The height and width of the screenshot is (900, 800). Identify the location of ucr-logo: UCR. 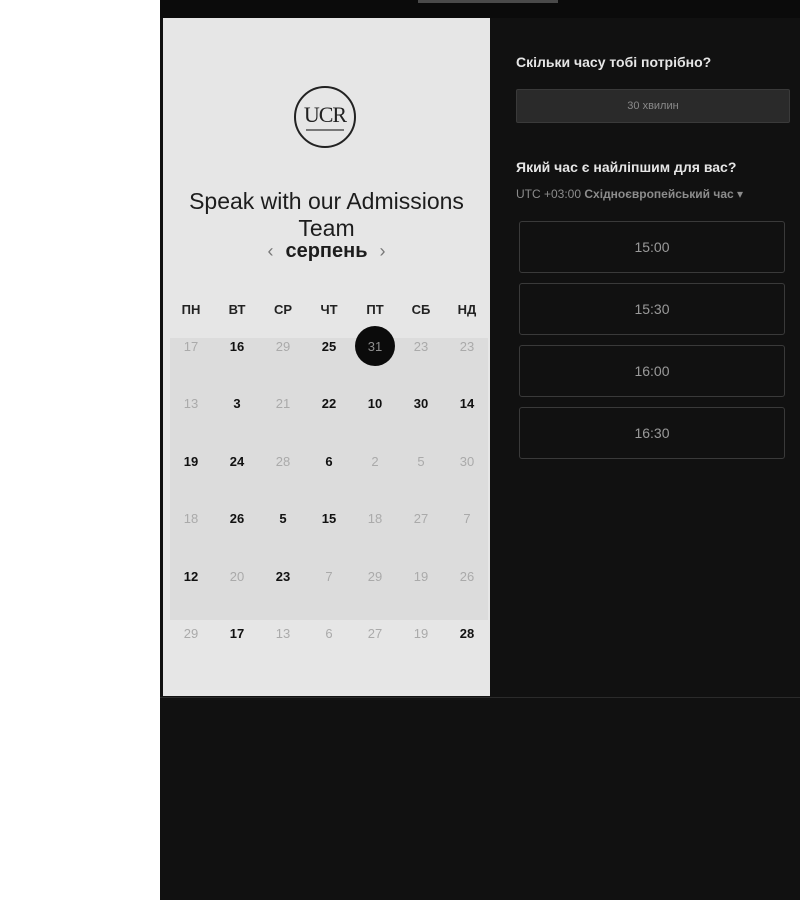
(325, 117).